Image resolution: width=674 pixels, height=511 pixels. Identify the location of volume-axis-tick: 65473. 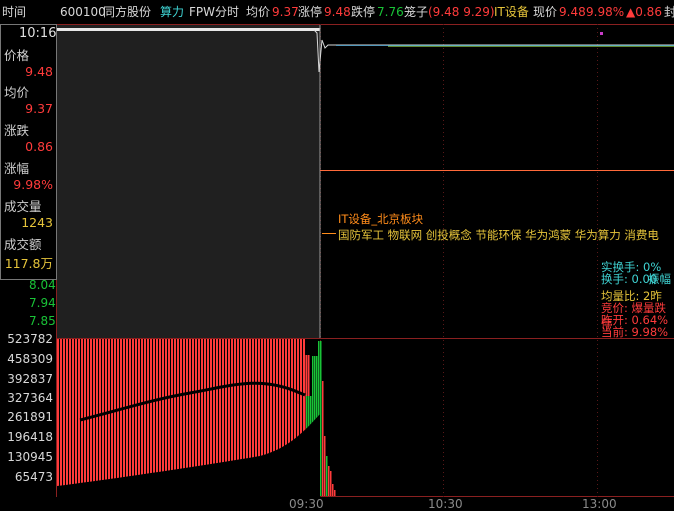
(33, 477).